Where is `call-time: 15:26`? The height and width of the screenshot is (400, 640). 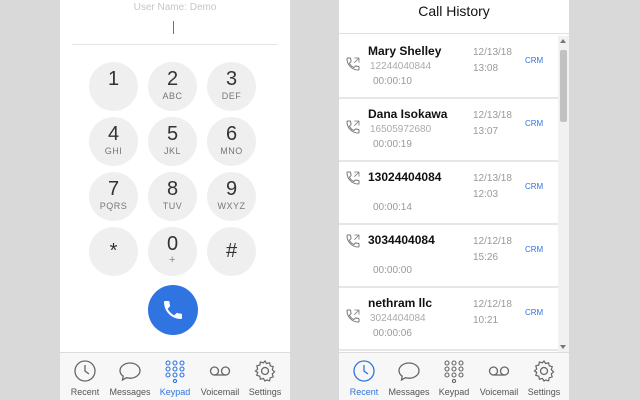 call-time: 15:26 is located at coordinates (486, 257).